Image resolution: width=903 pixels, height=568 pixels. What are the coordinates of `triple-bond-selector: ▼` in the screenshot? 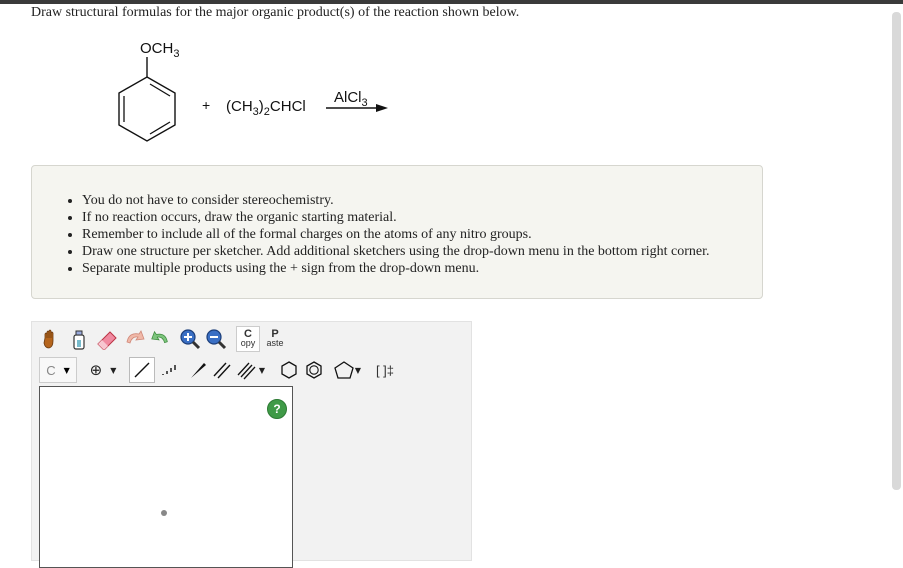 It's located at (251, 370).